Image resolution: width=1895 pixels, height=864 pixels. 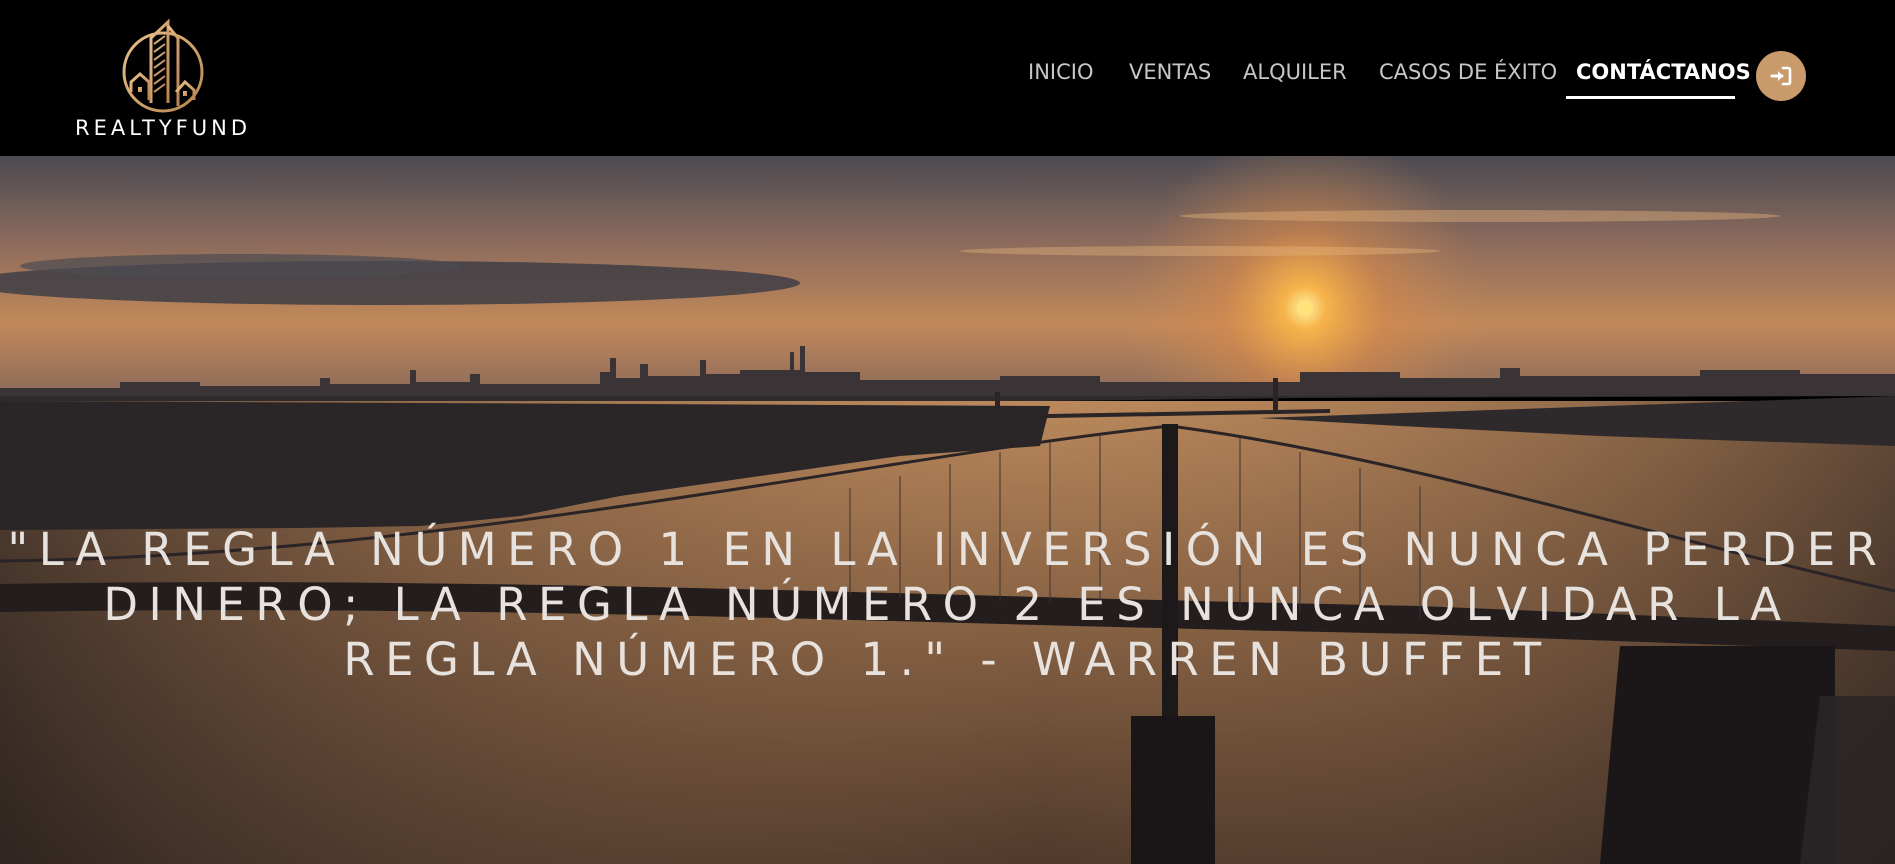 What do you see at coordinates (1468, 72) in the screenshot?
I see `nav-item-casos-de-exito: CASOS DE ÉXITO` at bounding box center [1468, 72].